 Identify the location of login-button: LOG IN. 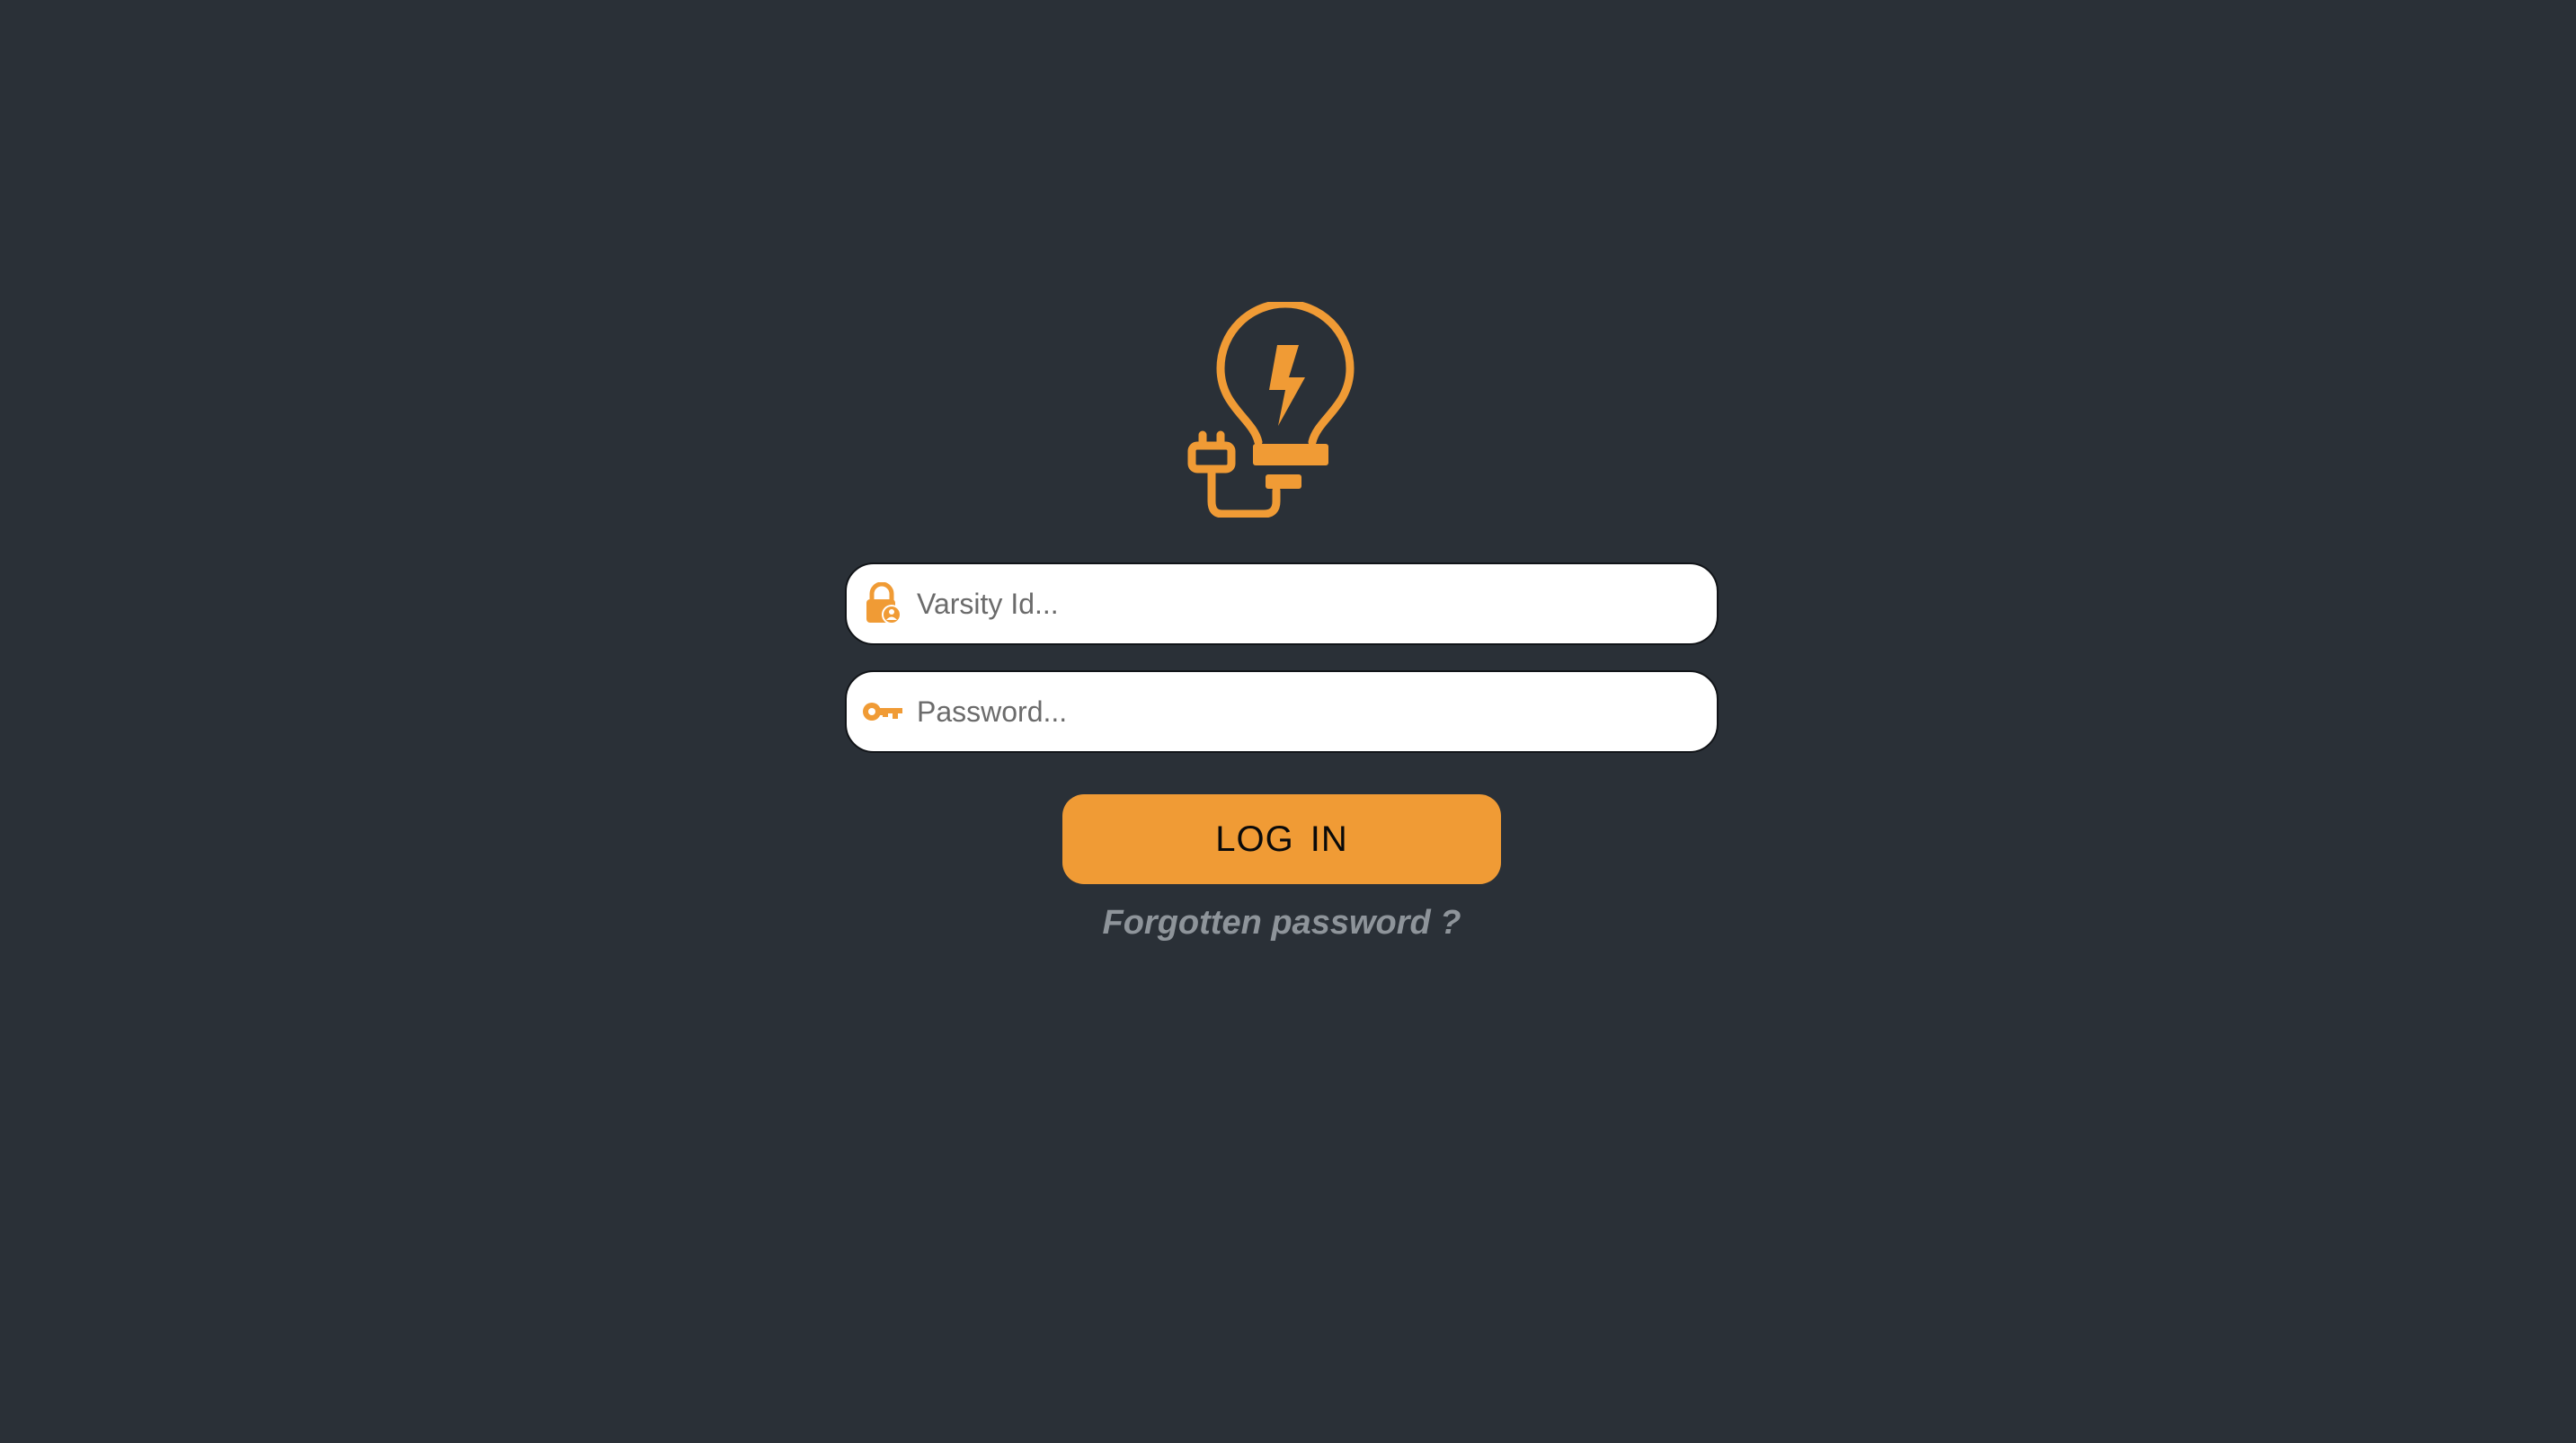
(1281, 839).